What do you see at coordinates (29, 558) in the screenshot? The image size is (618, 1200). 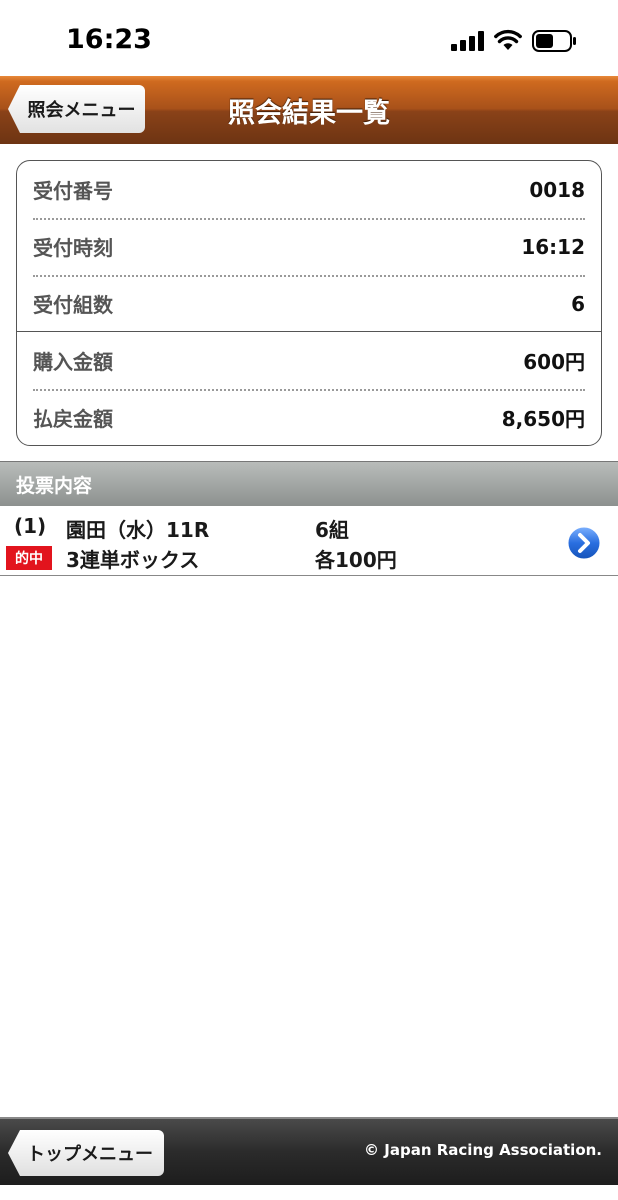 I see `hit-badge: 的中` at bounding box center [29, 558].